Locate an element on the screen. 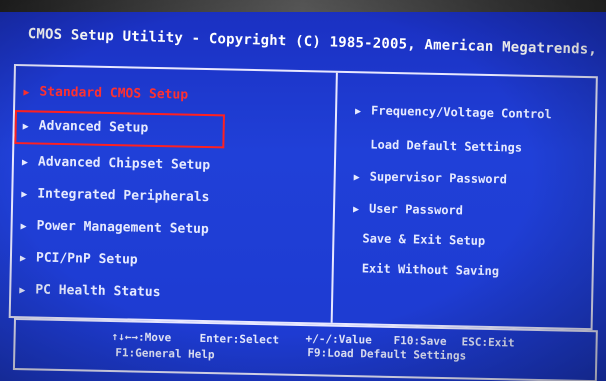  menu-item-standard-cmos-setup: ▶ Standard CMOS Setup is located at coordinates (106, 93).